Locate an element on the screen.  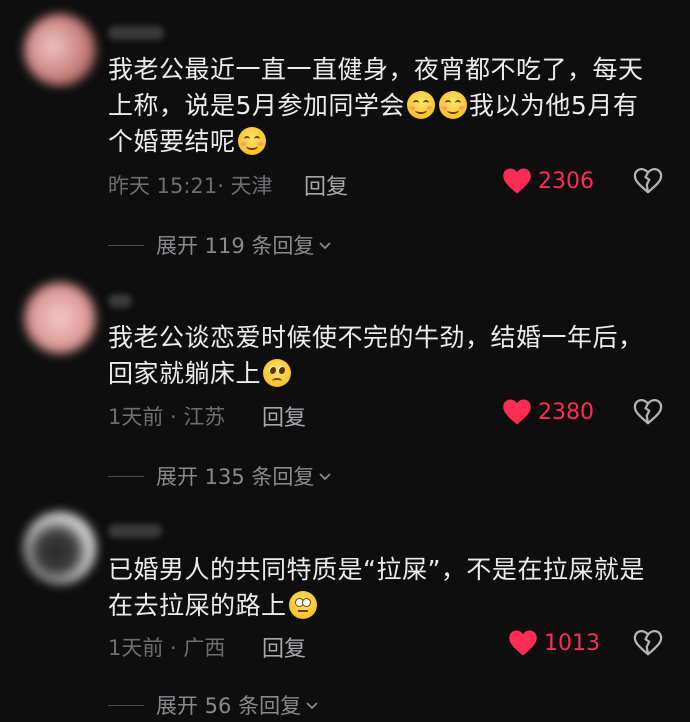
expand-replies-button: 展开 119 条回复 is located at coordinates (220, 245).